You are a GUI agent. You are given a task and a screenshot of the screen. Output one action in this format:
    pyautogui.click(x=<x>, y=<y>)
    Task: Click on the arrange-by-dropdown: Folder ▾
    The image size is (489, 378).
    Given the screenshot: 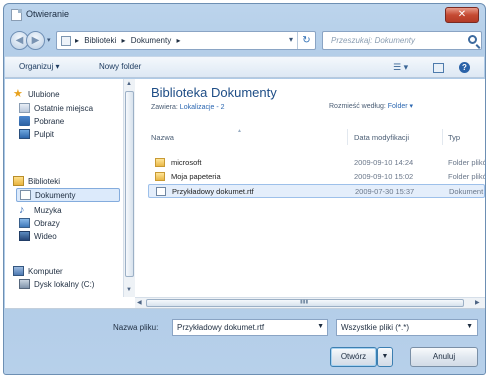 What is the action you would take?
    pyautogui.click(x=400, y=106)
    